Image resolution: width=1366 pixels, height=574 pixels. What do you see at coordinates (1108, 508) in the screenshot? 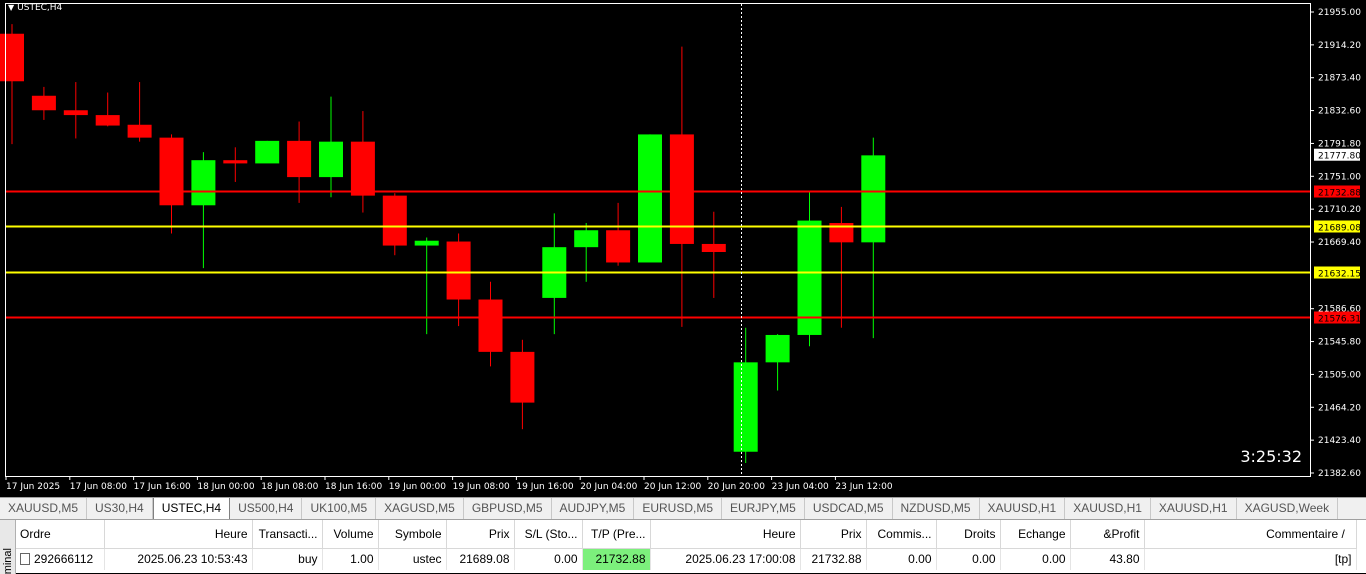
I see `tab-xauusd-h1-b: XAUUSD,H1` at bounding box center [1108, 508].